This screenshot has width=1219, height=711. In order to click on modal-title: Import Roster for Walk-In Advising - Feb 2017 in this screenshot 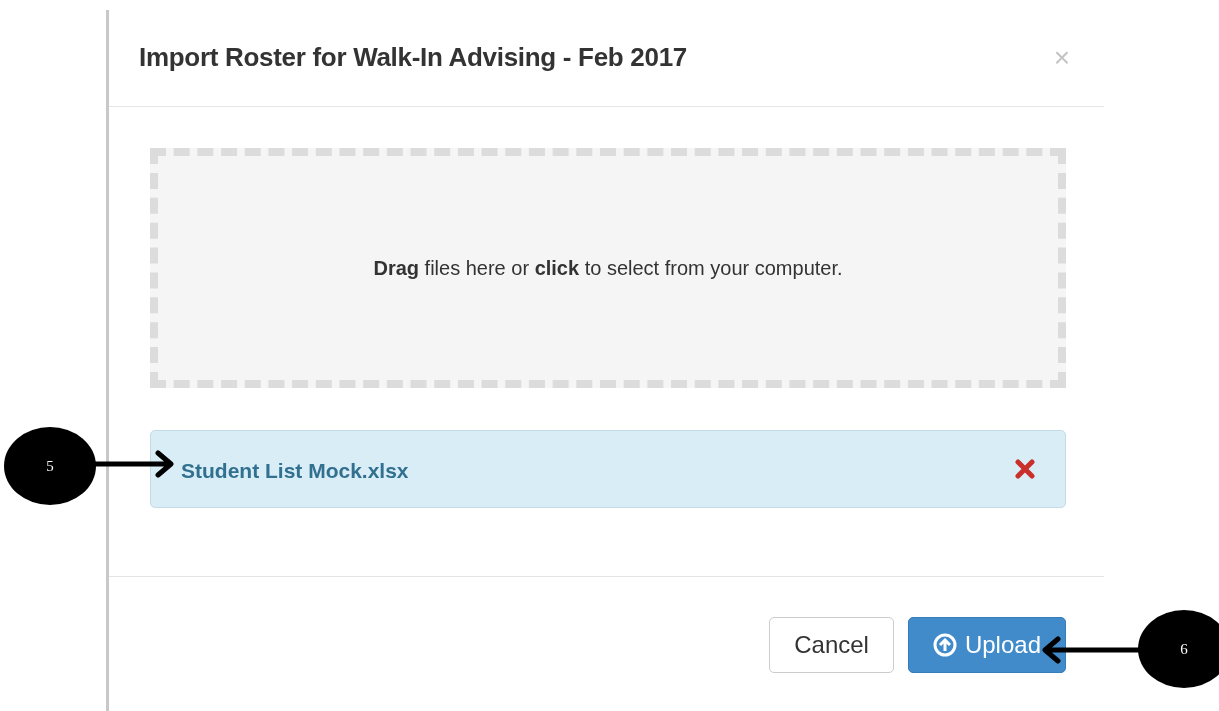, I will do `click(413, 58)`.